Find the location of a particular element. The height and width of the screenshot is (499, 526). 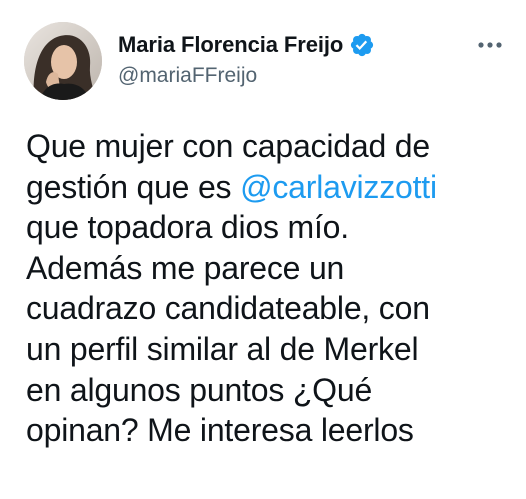

author-avatar is located at coordinates (63, 61).